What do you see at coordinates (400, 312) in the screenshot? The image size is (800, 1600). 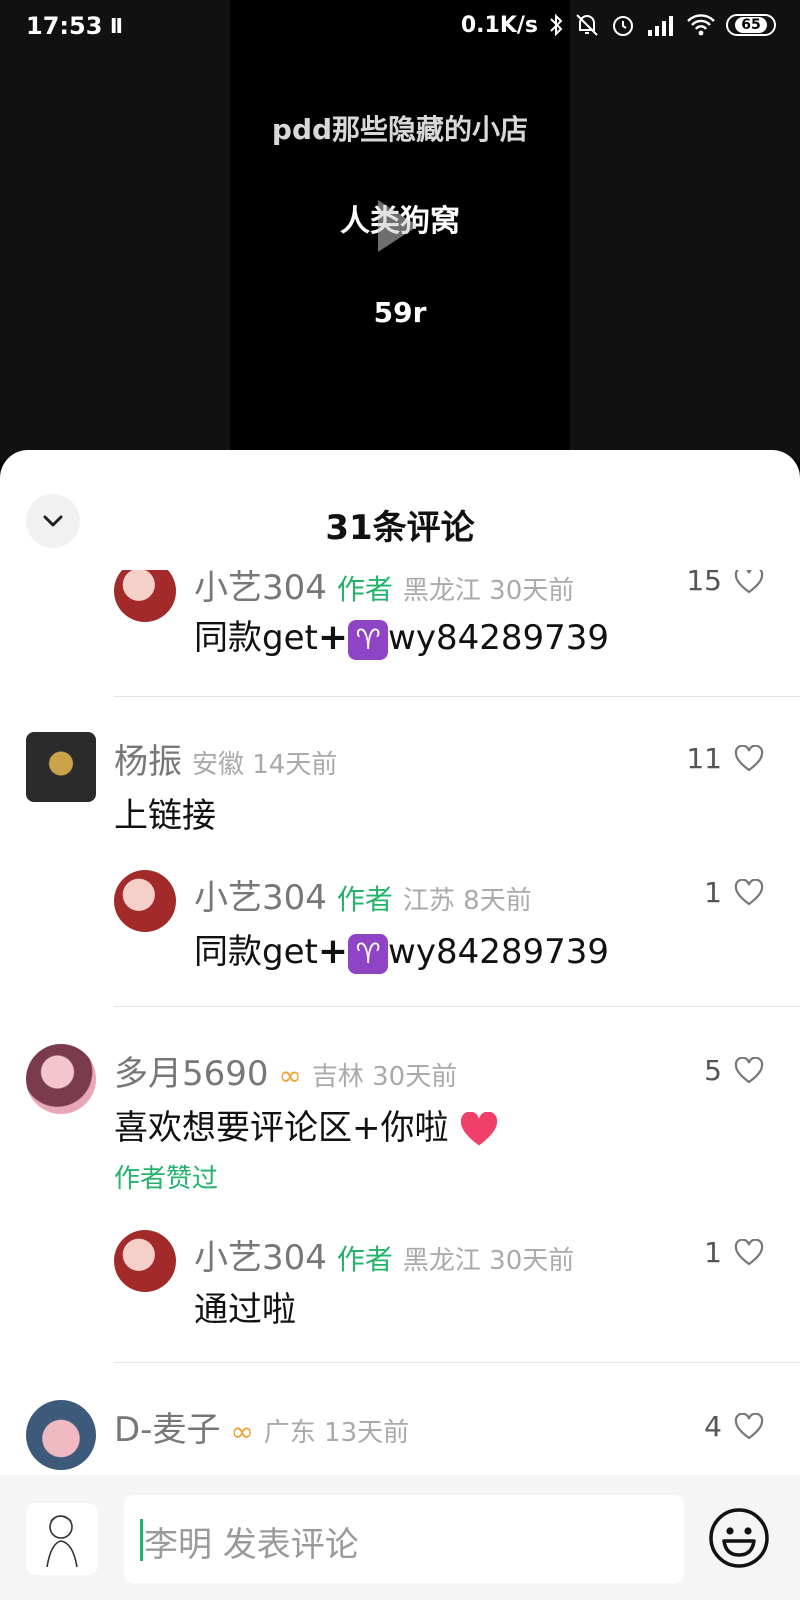 I see `video-caption-line3: 59r` at bounding box center [400, 312].